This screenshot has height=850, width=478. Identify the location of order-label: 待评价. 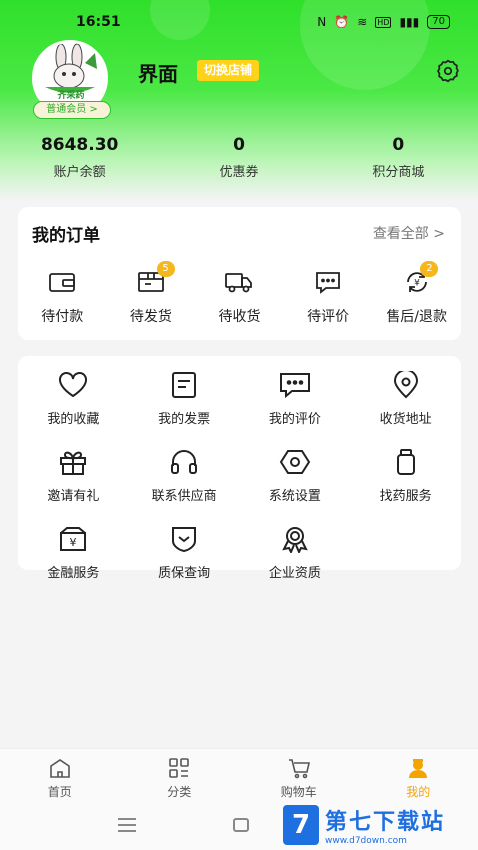
(328, 317).